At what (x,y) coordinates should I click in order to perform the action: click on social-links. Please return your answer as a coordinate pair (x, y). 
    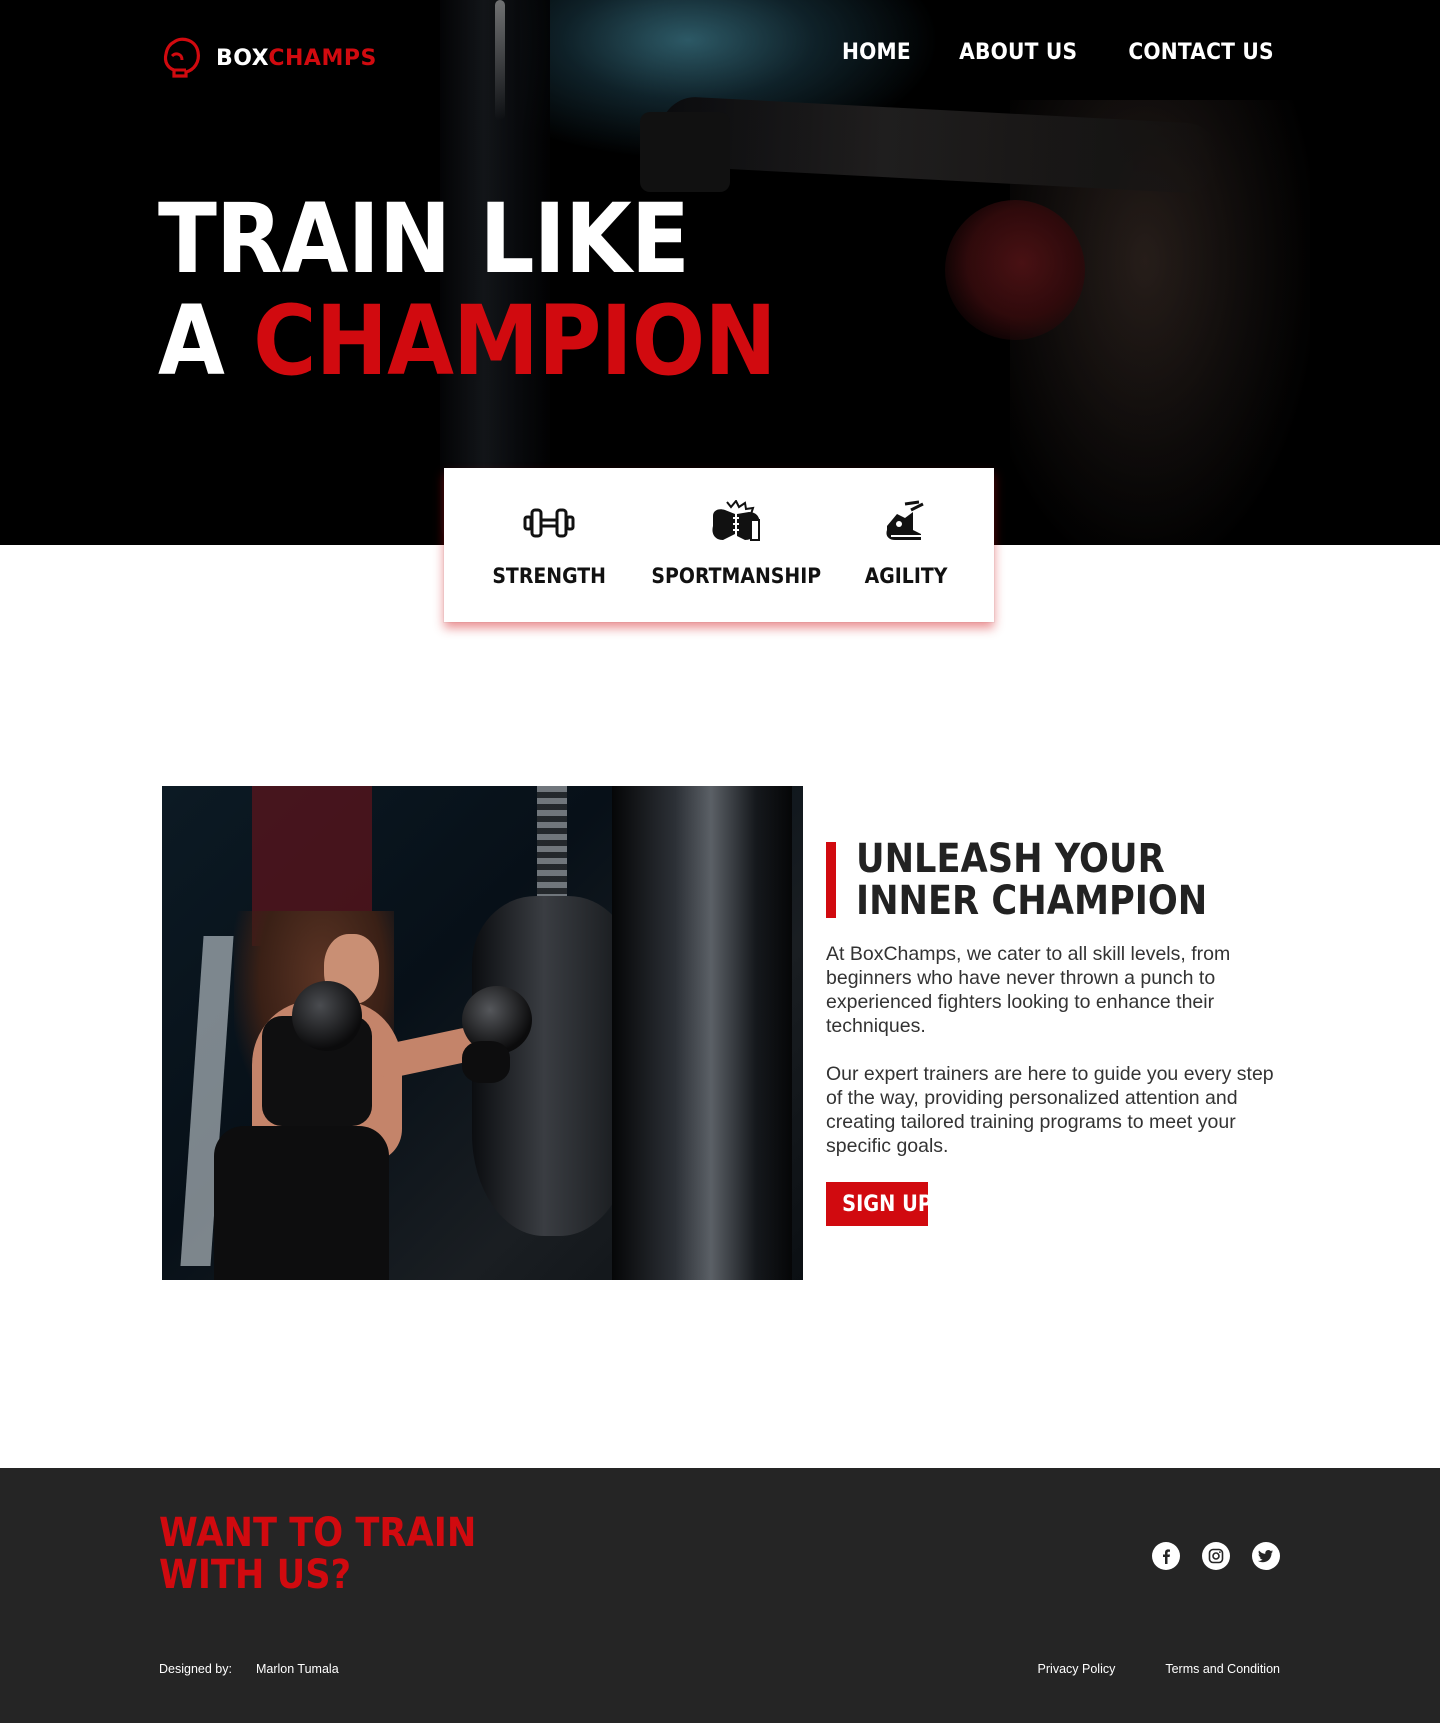
    Looking at the image, I should click on (1216, 1556).